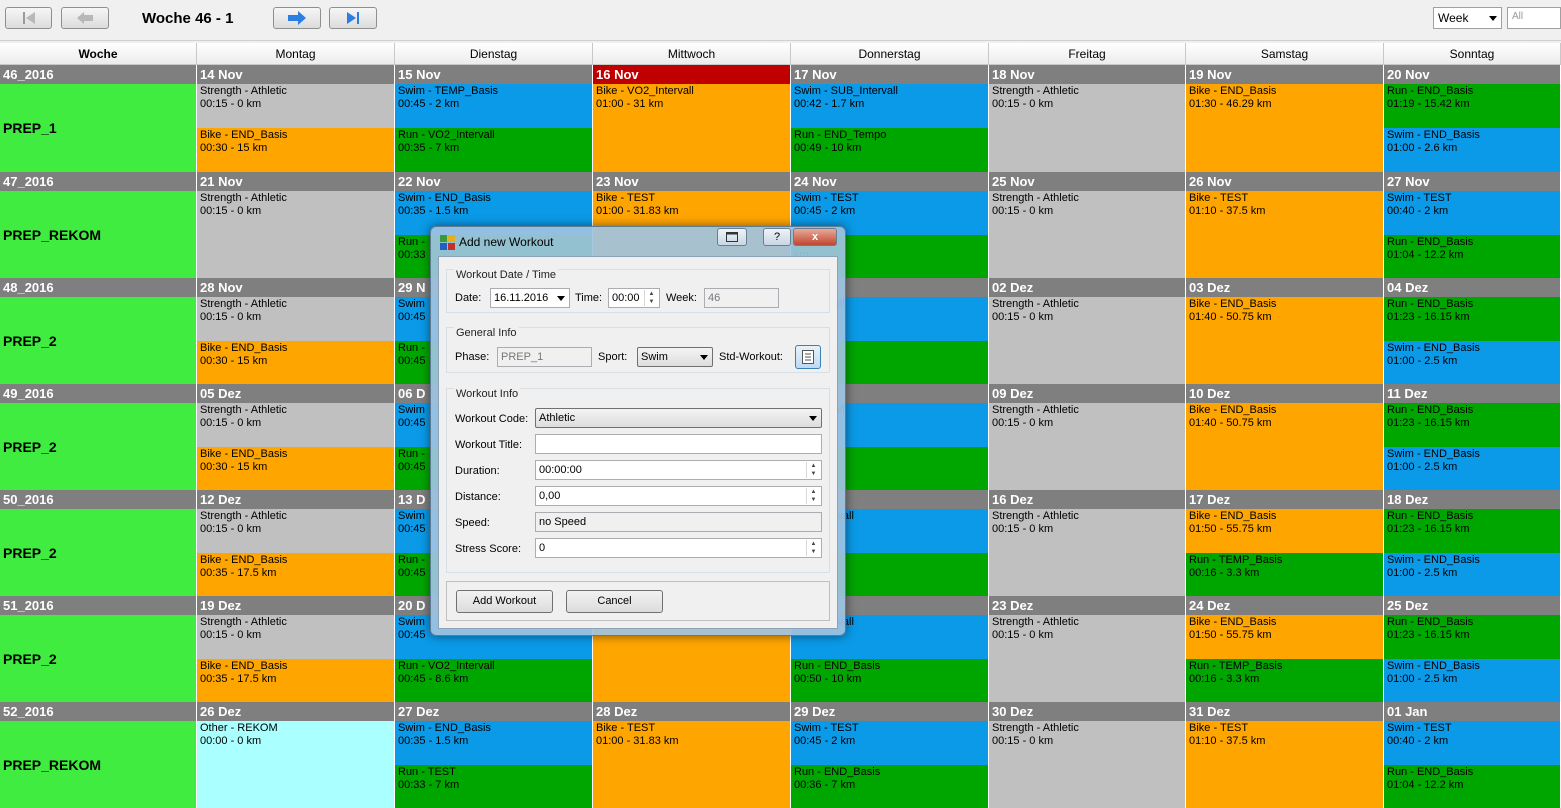  I want to click on workout-entry: Swim - END_Basis 01:00 - 2.6 km, so click(1472, 150).